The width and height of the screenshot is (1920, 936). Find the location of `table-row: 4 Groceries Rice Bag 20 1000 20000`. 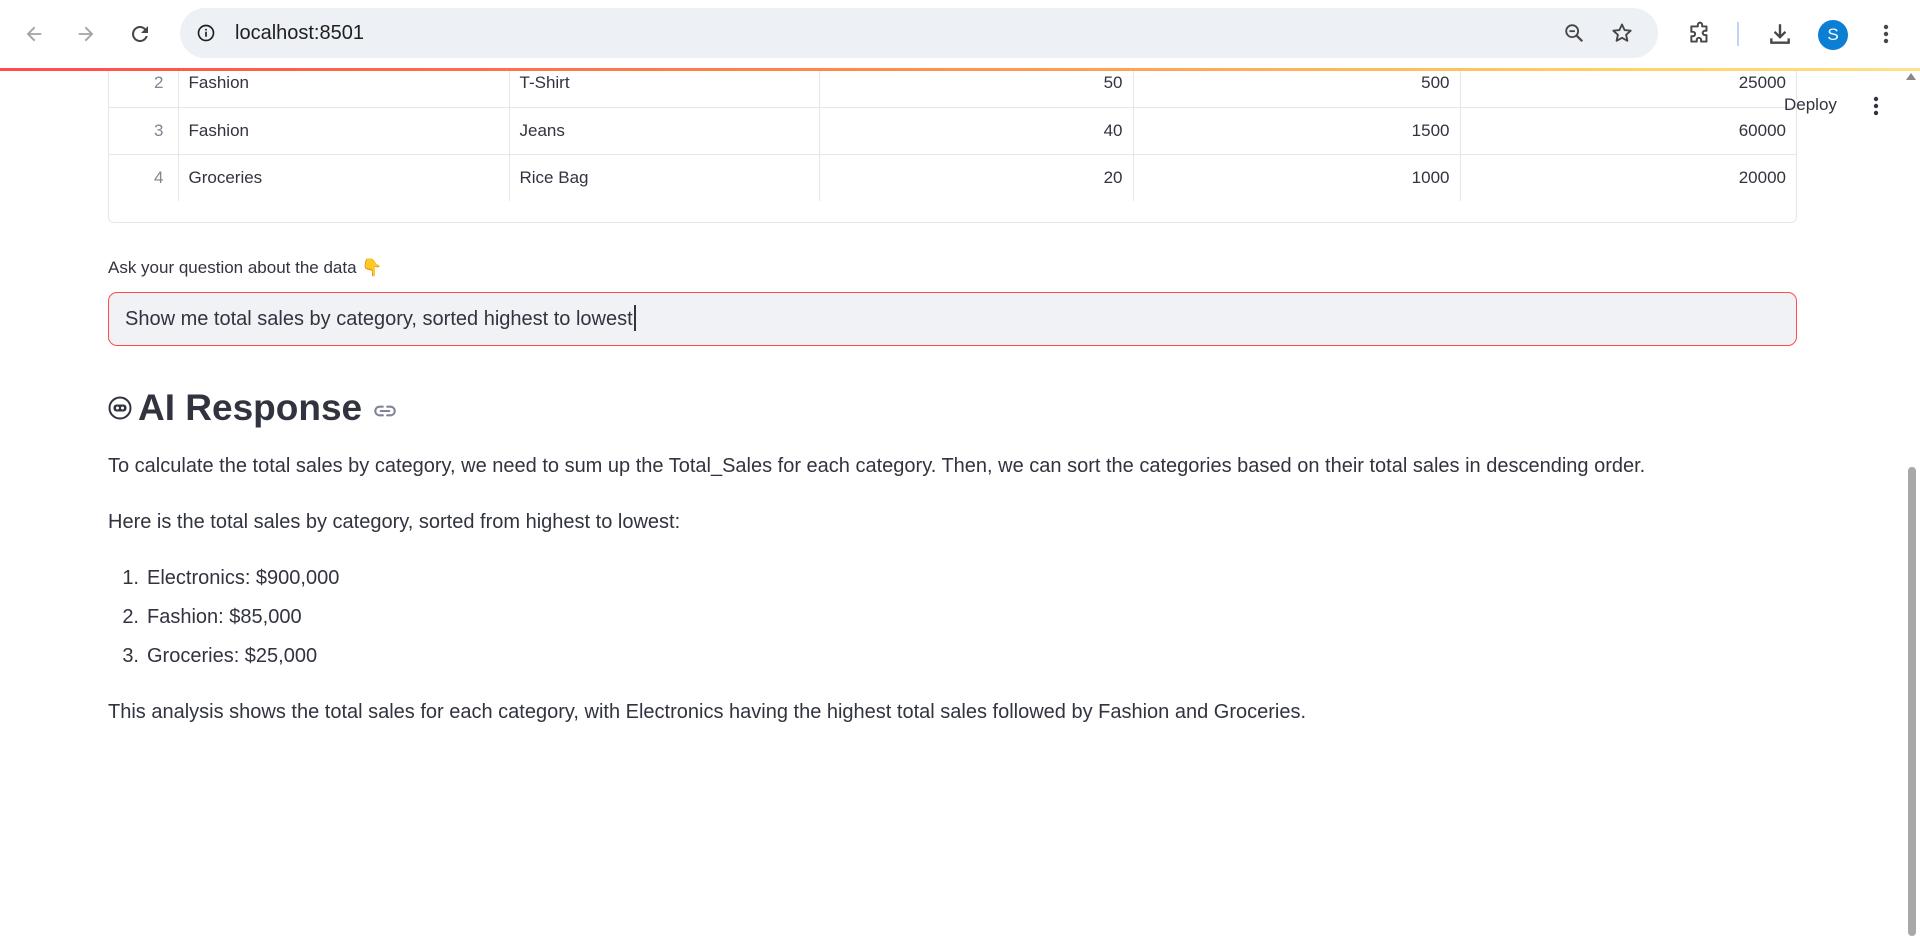

table-row: 4 Groceries Rice Bag 20 1000 20000 is located at coordinates (952, 177).